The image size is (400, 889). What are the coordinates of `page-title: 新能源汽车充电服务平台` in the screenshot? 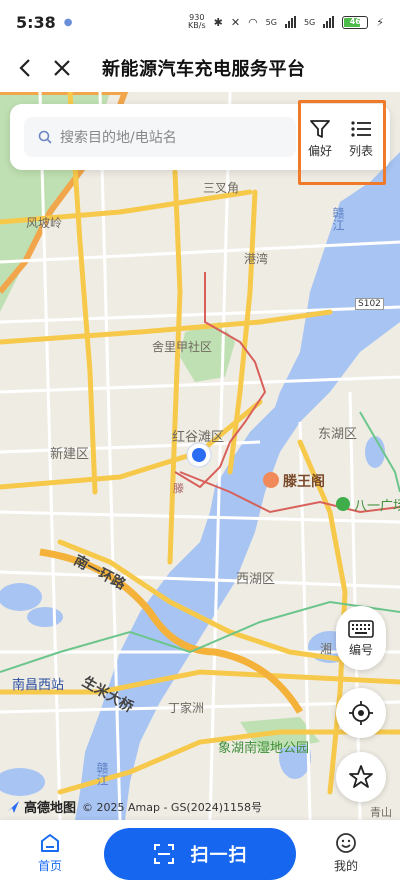 It's located at (204, 69).